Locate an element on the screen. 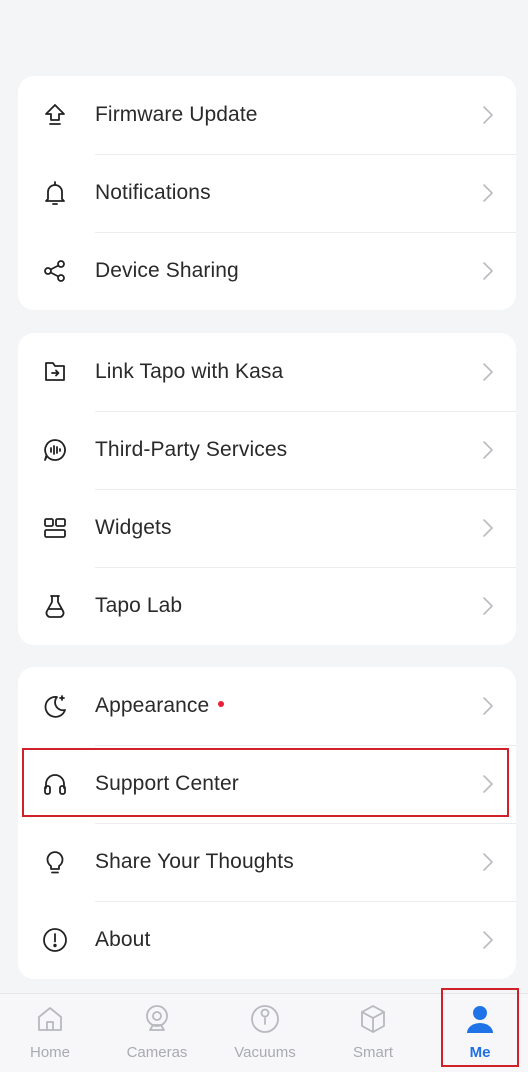 The image size is (528, 1072). menu-item-widgets: Widgets is located at coordinates (267, 528).